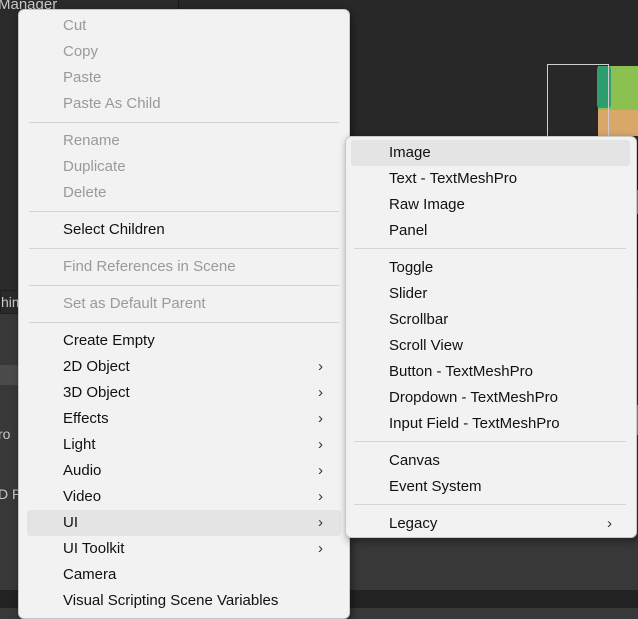  What do you see at coordinates (419, 319) in the screenshot?
I see `menu-item-label: Scrollbar` at bounding box center [419, 319].